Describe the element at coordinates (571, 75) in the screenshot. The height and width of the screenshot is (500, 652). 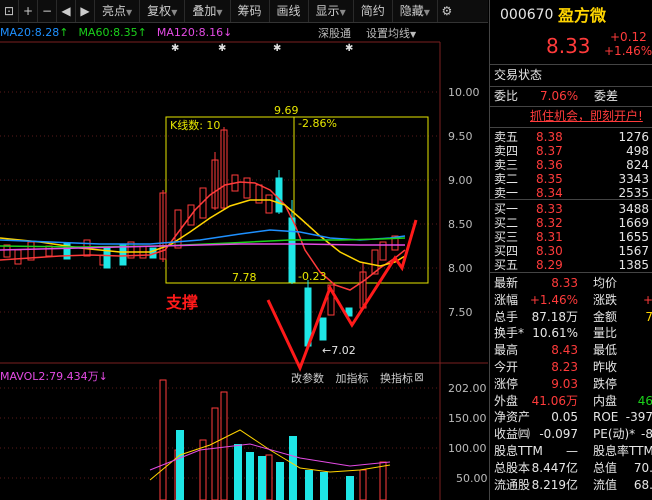
I see `trade-status: 交易状态` at that location.